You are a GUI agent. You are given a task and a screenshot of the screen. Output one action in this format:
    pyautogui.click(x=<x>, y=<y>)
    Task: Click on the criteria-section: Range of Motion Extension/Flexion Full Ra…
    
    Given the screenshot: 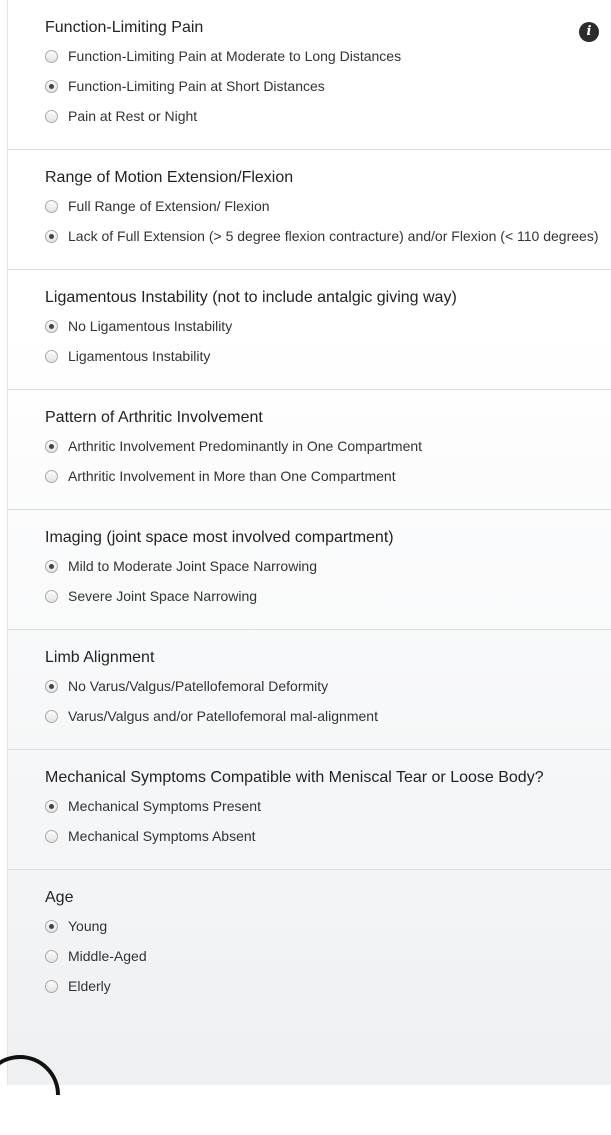 What is the action you would take?
    pyautogui.click(x=309, y=210)
    